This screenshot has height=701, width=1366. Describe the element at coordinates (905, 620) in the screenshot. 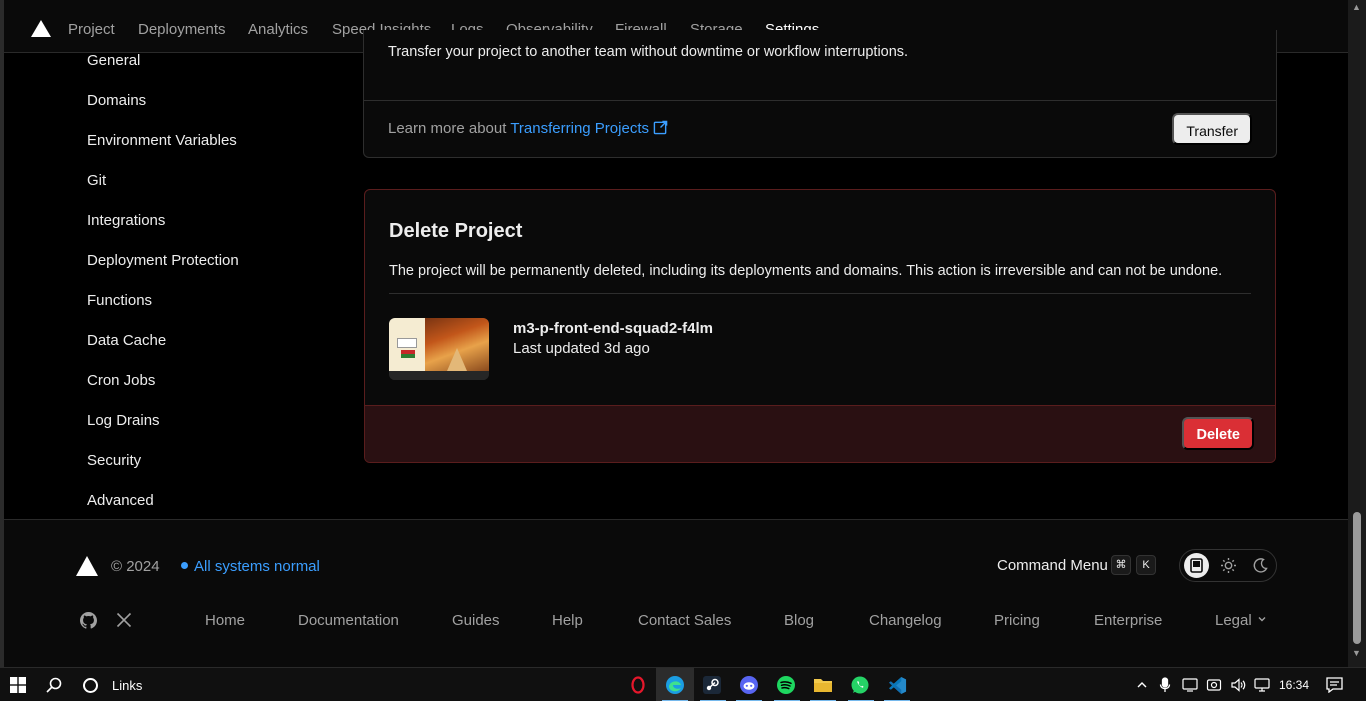

I see `footer-link-changelog: Changelog` at that location.